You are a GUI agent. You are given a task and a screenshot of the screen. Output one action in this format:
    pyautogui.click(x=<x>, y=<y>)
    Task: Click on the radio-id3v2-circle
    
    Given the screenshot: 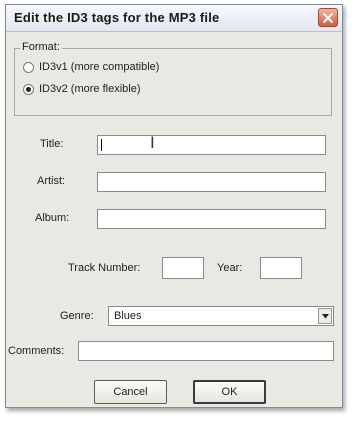 What is the action you would take?
    pyautogui.click(x=28, y=89)
    